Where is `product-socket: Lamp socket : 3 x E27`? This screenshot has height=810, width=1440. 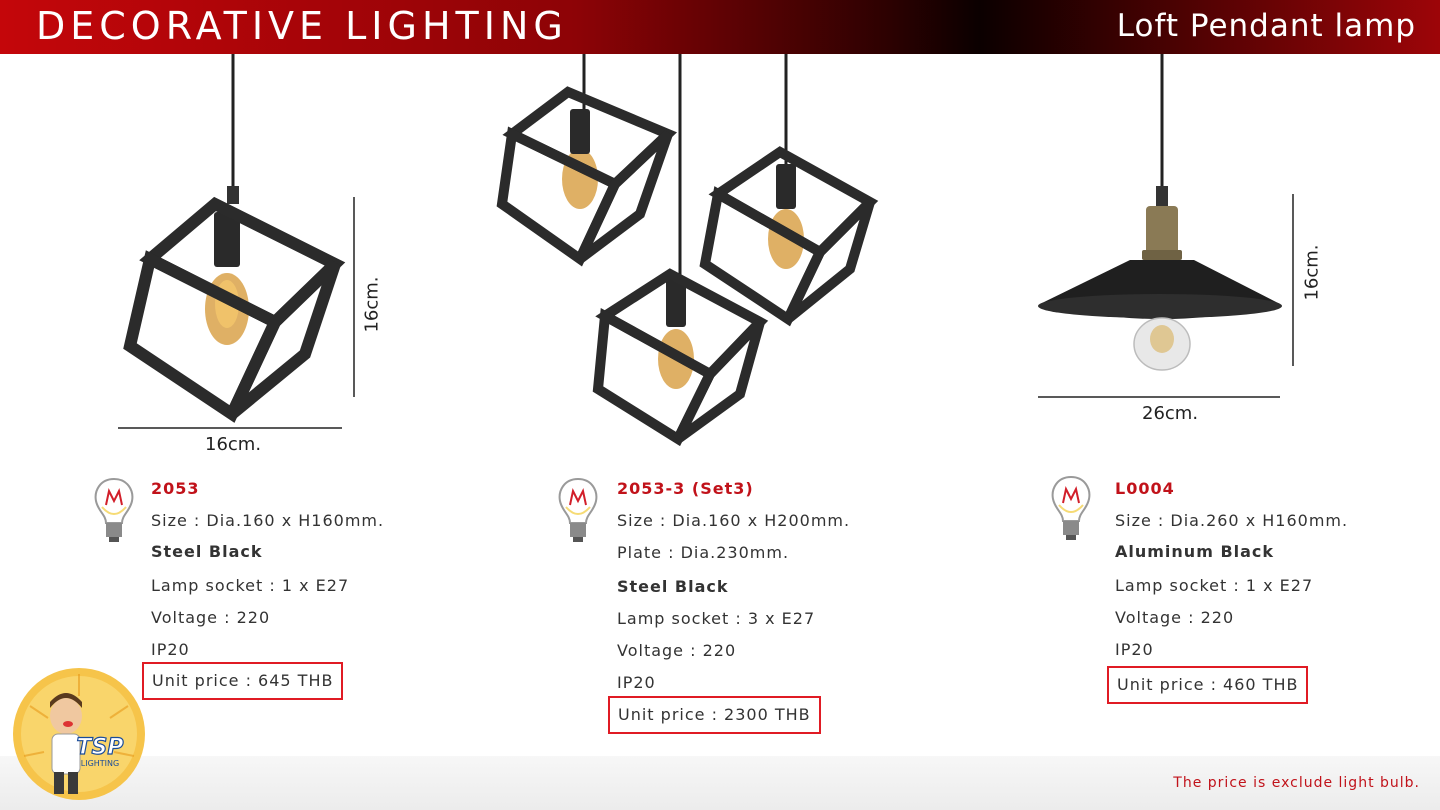
product-socket: Lamp socket : 3 x E27 is located at coordinates (716, 618).